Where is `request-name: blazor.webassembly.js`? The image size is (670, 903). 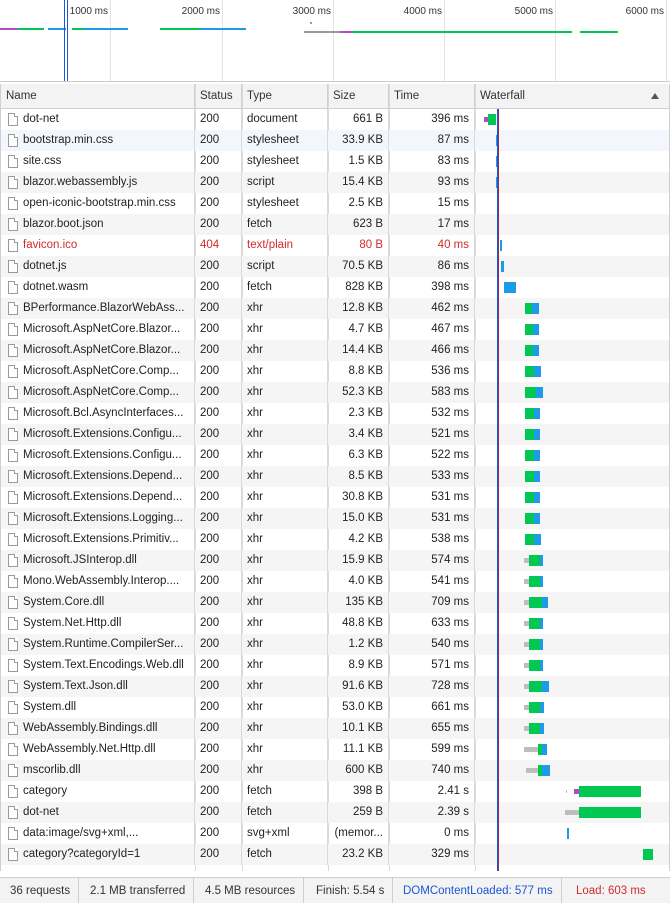 request-name: blazor.webassembly.js is located at coordinates (98, 182).